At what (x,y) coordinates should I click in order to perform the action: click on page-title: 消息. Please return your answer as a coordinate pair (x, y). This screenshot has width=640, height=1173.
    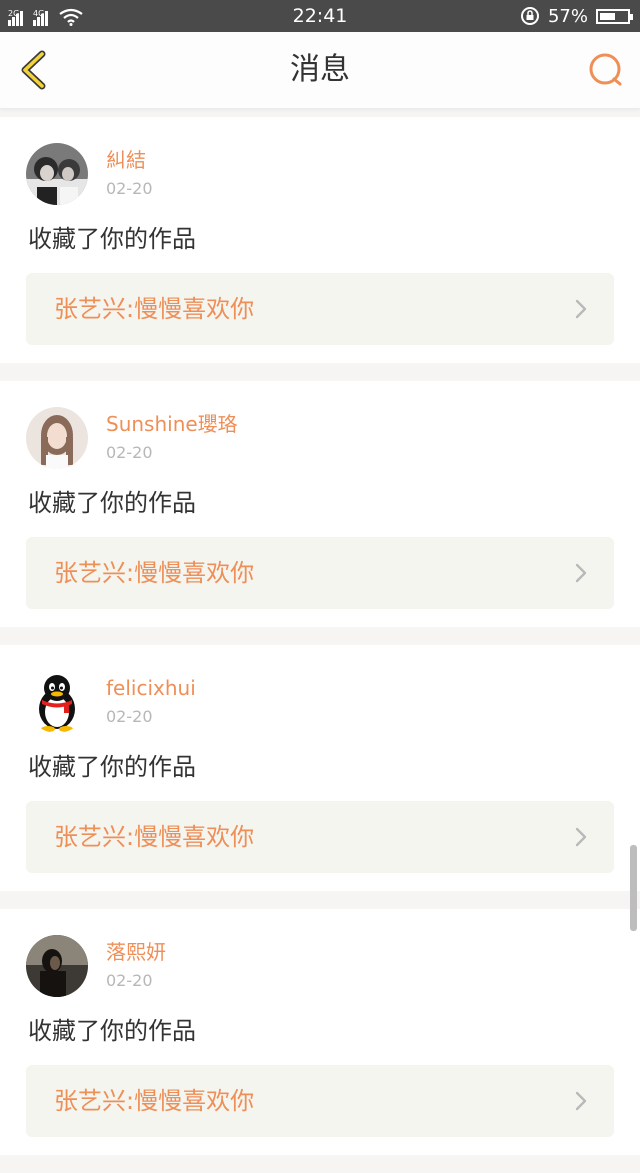
    Looking at the image, I should click on (320, 69).